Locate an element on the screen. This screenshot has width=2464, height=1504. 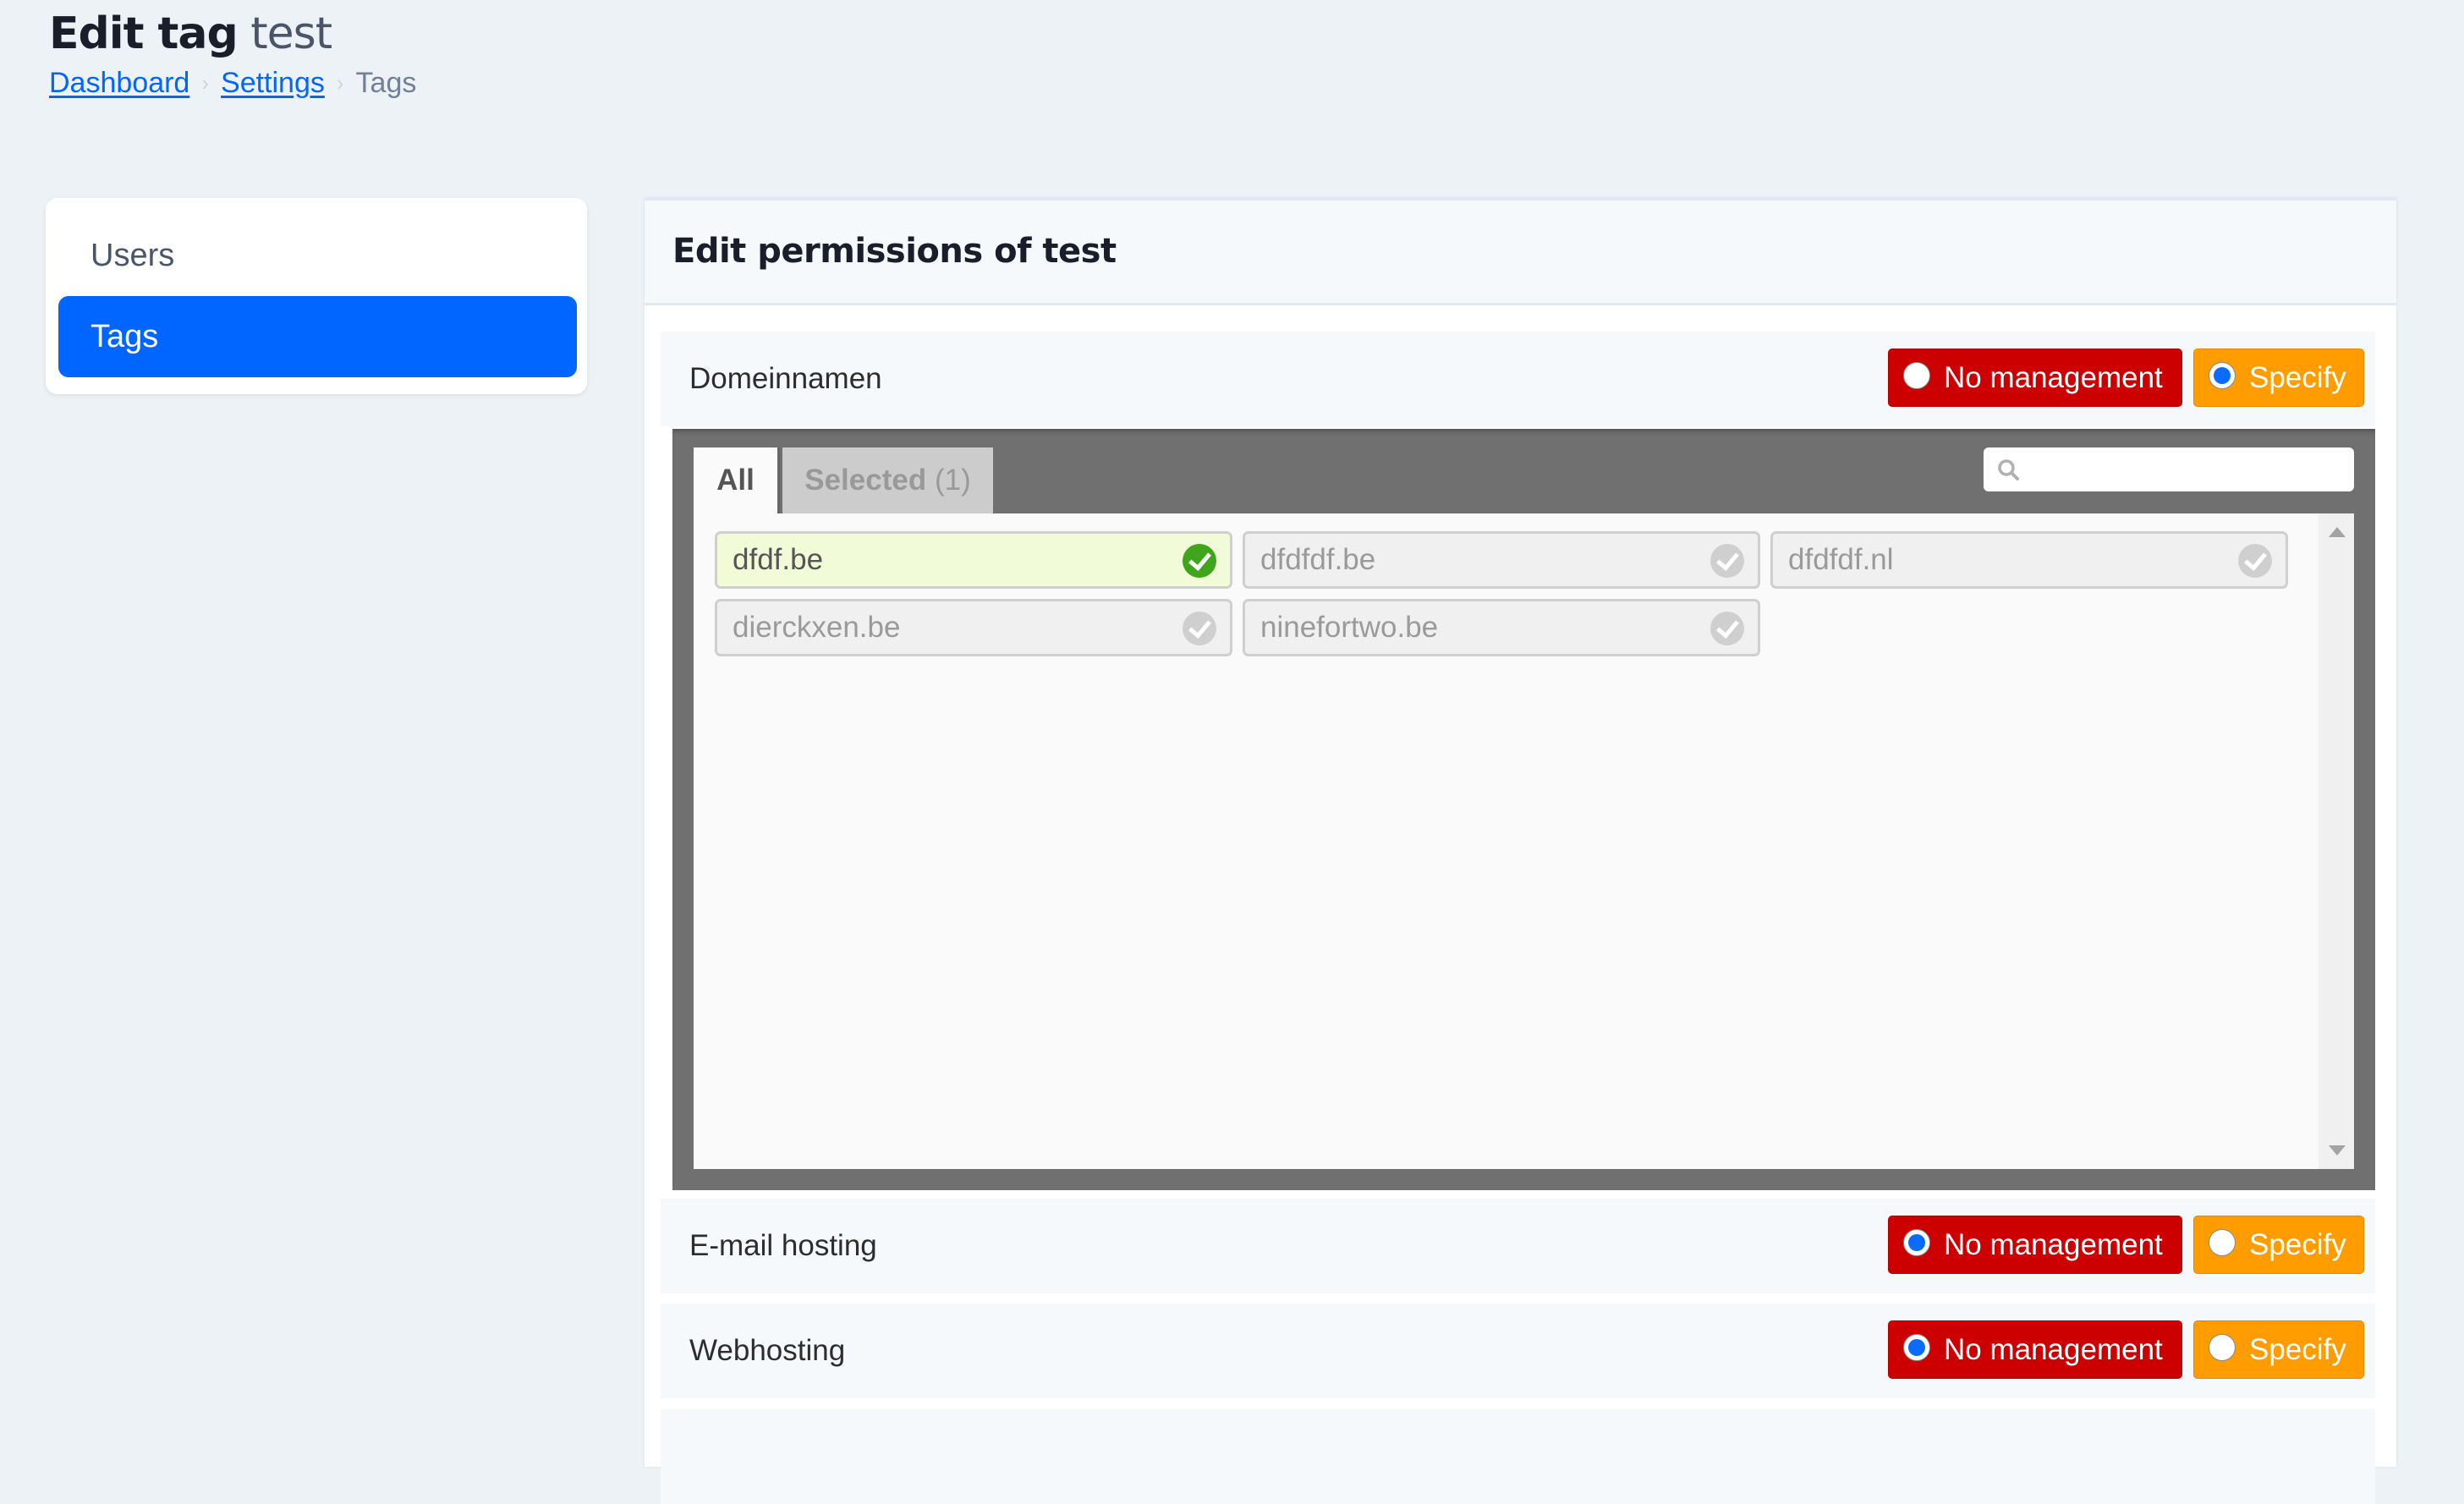
breadcrumb-settings: Settings is located at coordinates (273, 83).